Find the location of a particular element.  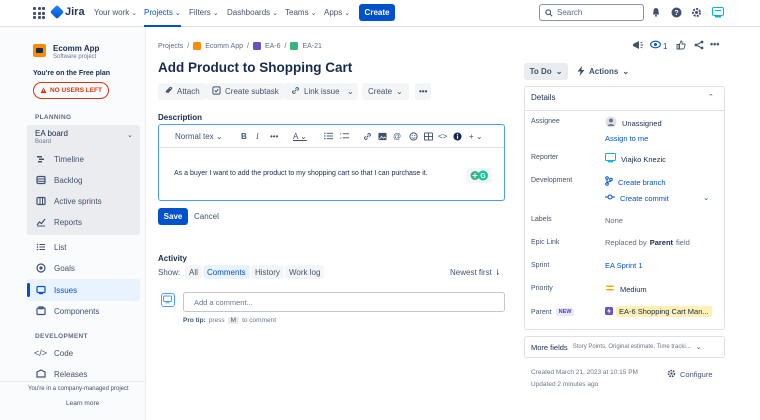

nav-apps: Apps ⌄ is located at coordinates (337, 12).